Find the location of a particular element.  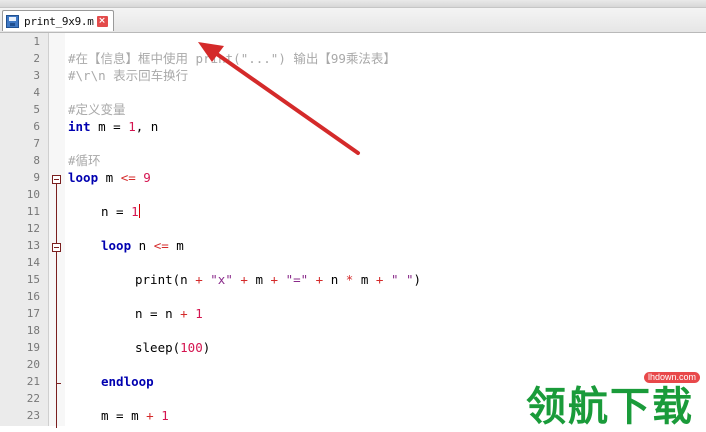

arrow-shaft is located at coordinates (286, 102).